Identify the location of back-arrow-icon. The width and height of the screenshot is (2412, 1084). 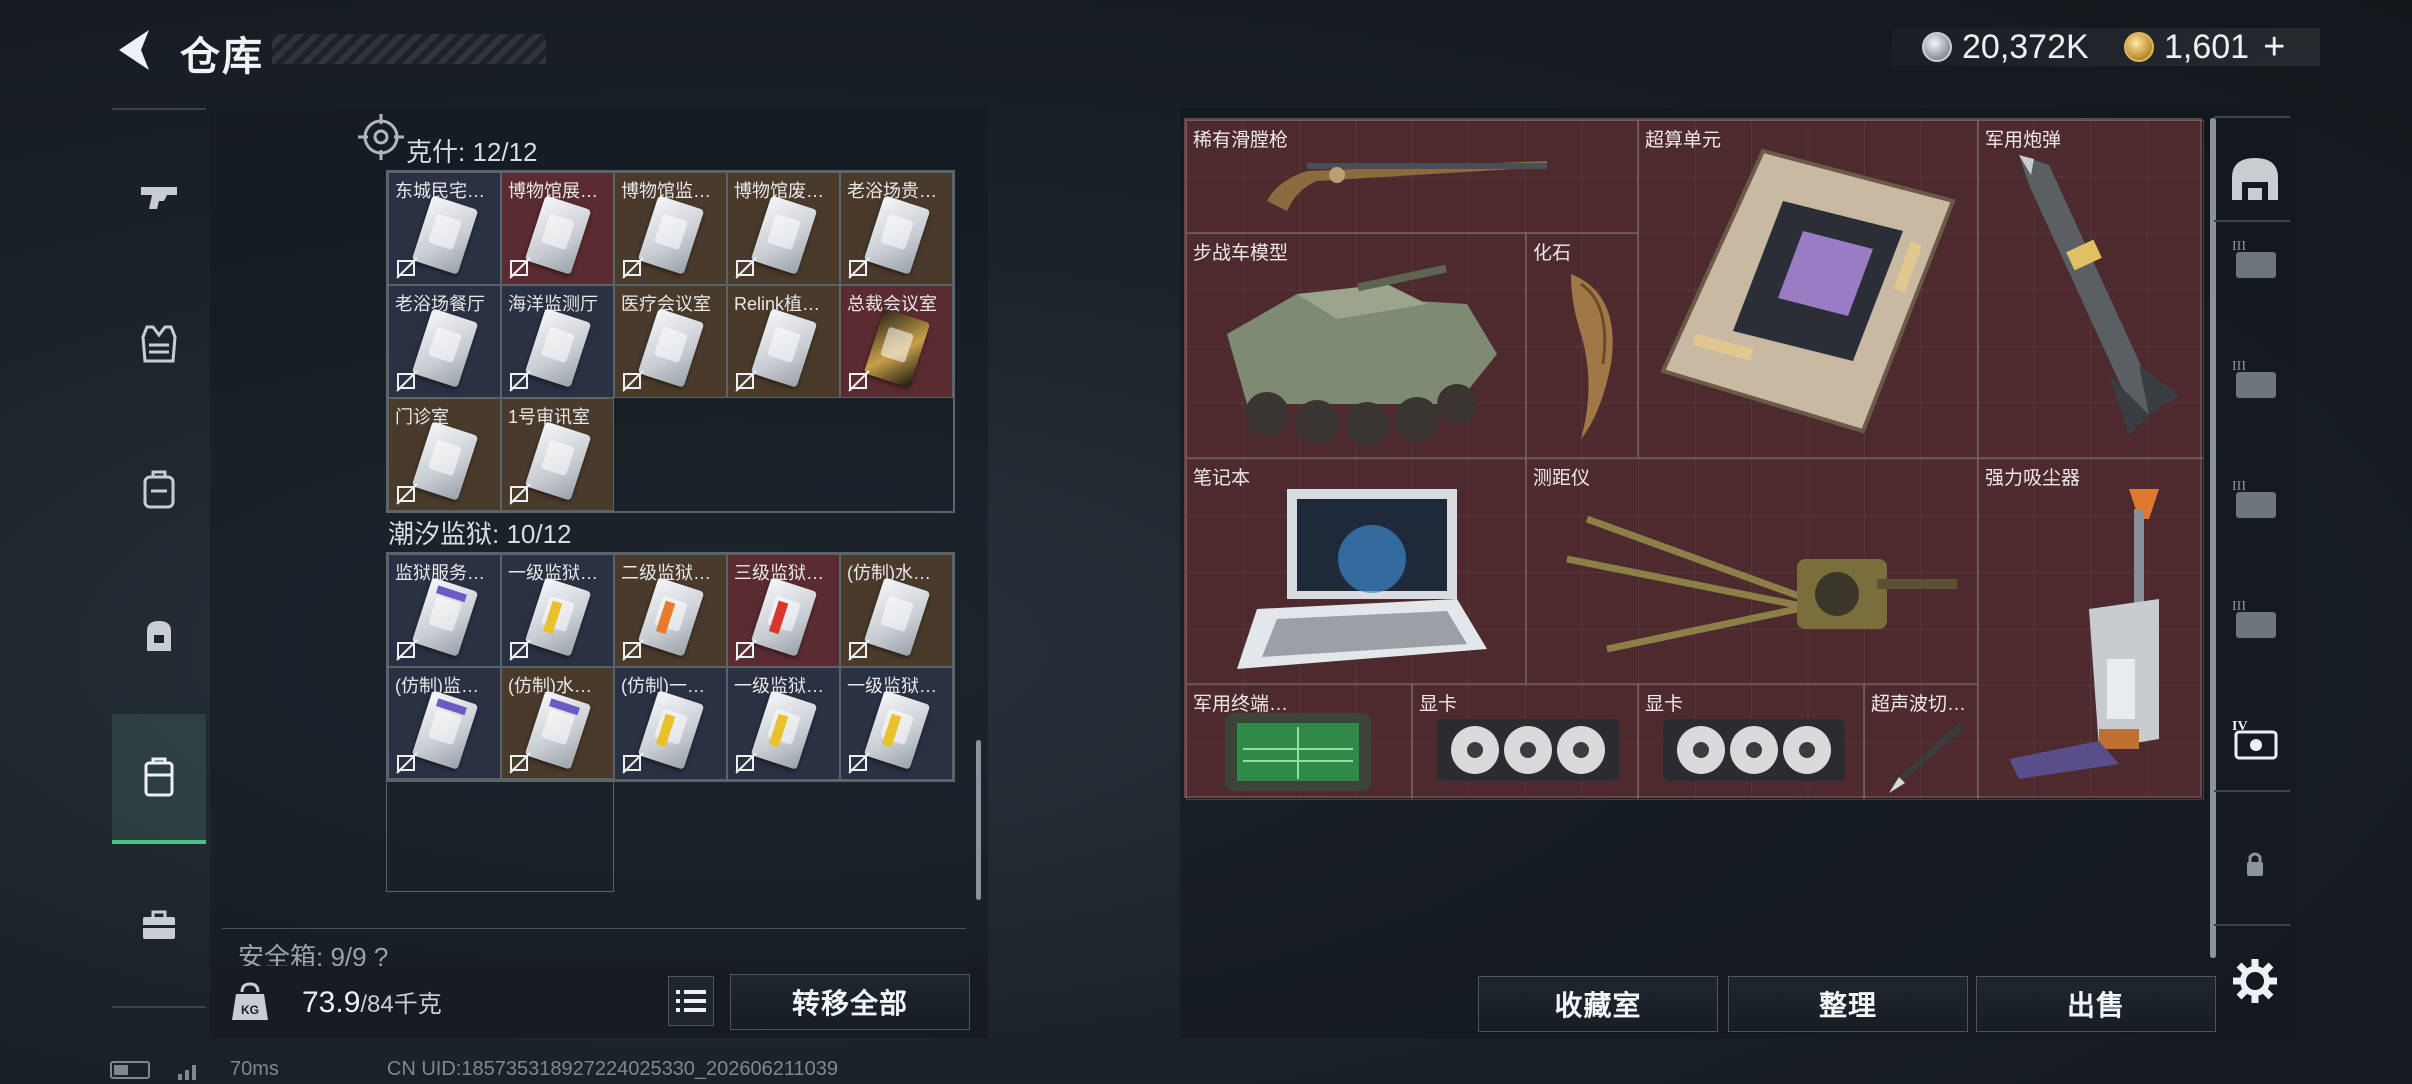
(134, 50).